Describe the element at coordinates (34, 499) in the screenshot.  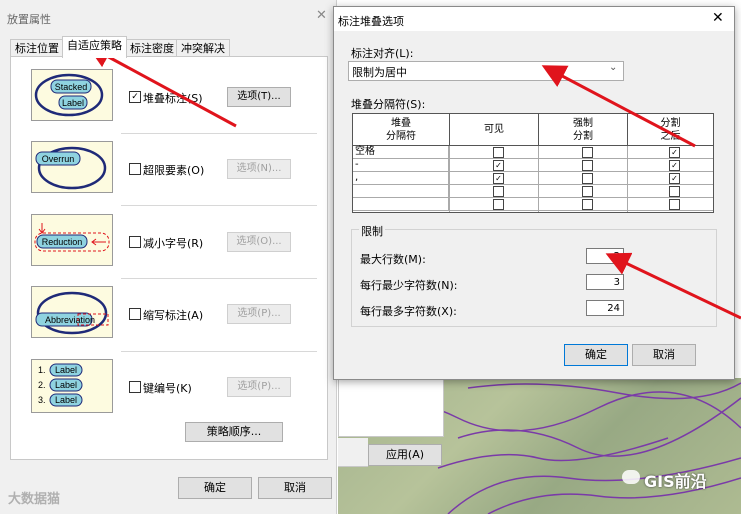
I see `watermark: 大数据猫` at that location.